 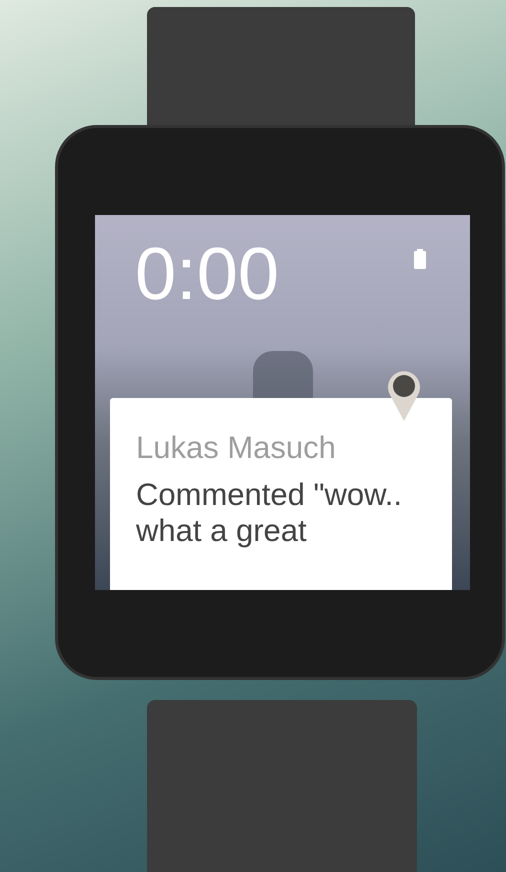 I want to click on battery-icon, so click(x=420, y=259).